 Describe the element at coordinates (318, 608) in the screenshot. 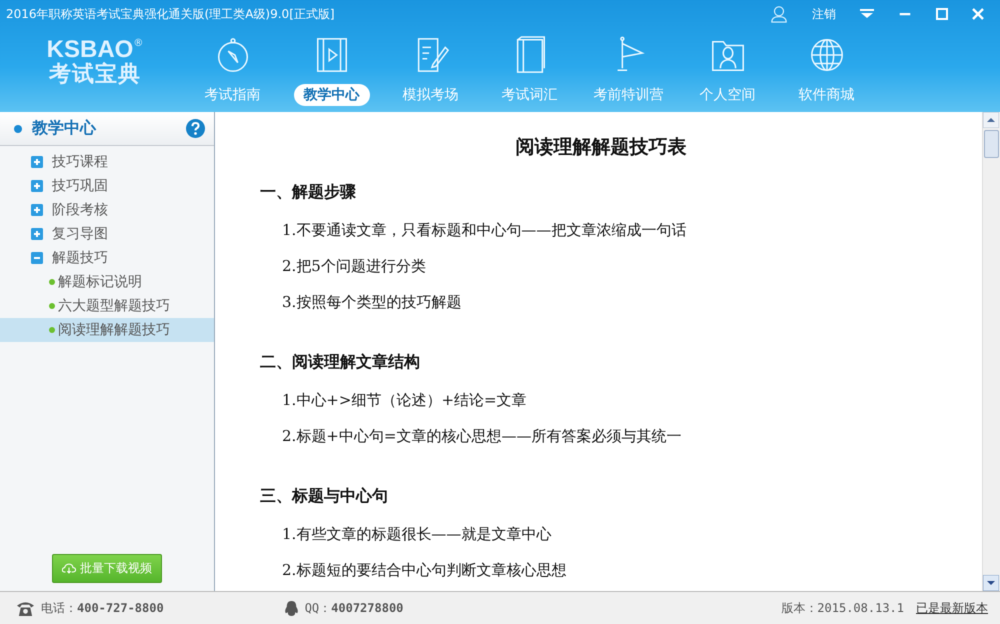

I see `qq-label: QQ：` at that location.